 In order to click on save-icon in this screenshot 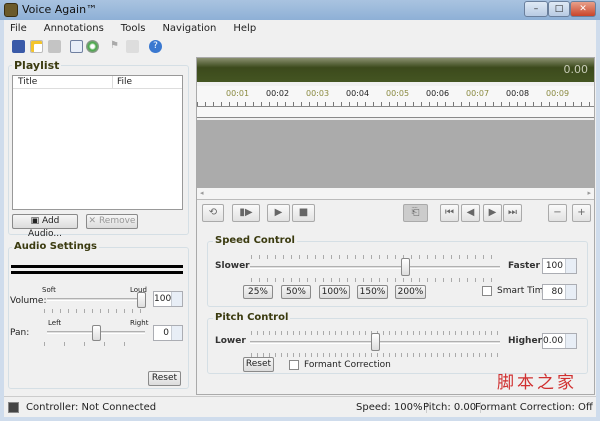, I will do `click(54, 46)`.